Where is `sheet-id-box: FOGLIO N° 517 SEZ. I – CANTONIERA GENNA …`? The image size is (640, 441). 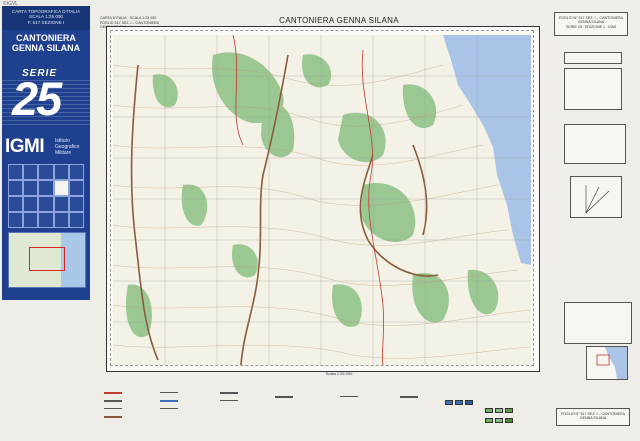
sheet-id-box: FOGLIO N° 517 SEZ. I – CANTONIERA GENNA … is located at coordinates (591, 24).